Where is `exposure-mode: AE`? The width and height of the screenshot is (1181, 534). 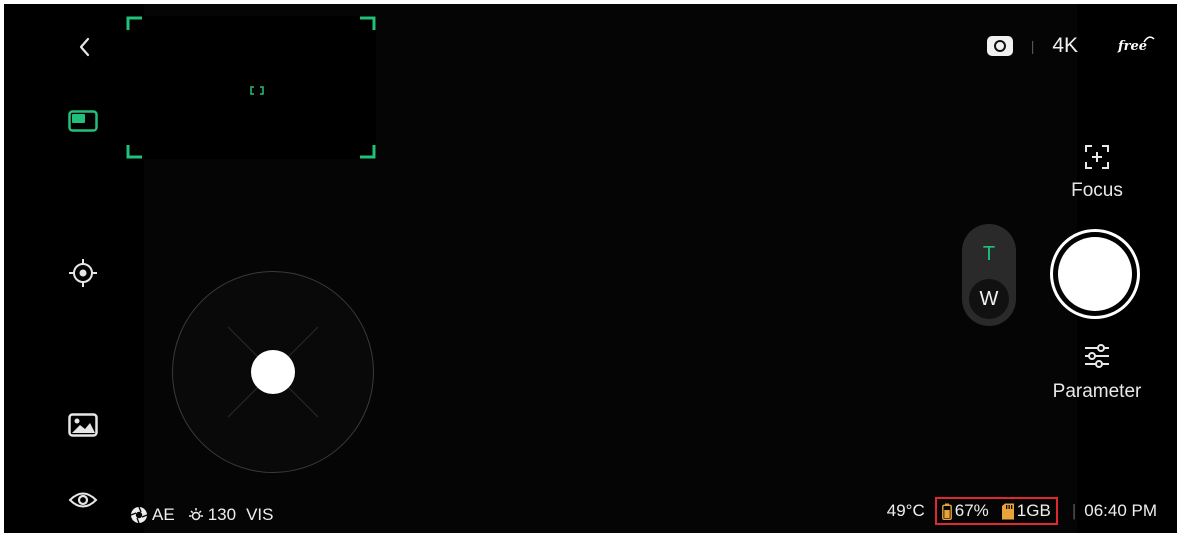
exposure-mode: AE is located at coordinates (163, 515).